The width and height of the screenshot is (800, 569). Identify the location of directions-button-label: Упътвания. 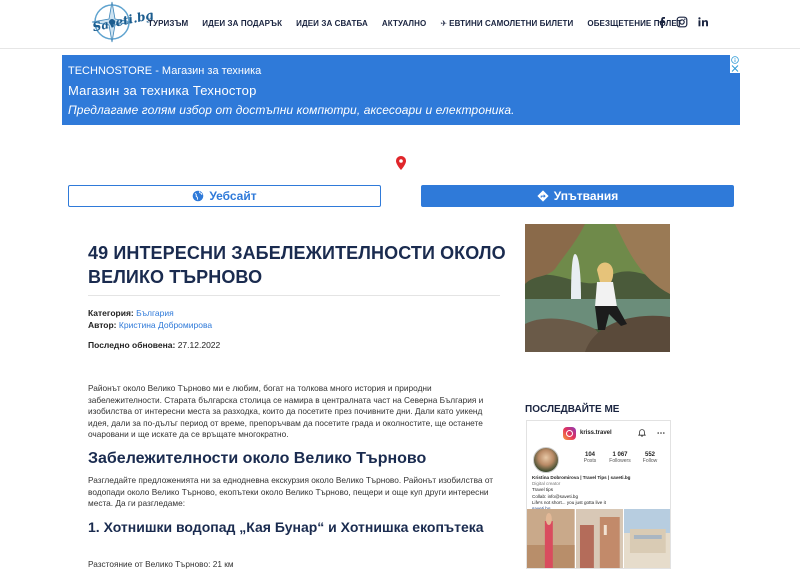
(586, 196).